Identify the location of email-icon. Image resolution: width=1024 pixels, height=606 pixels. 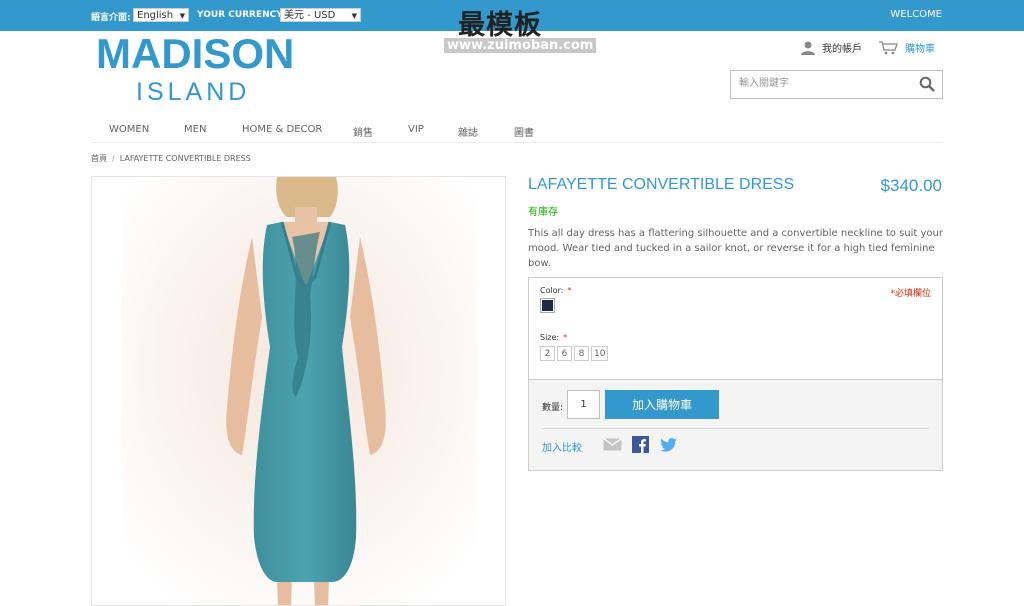
(612, 444).